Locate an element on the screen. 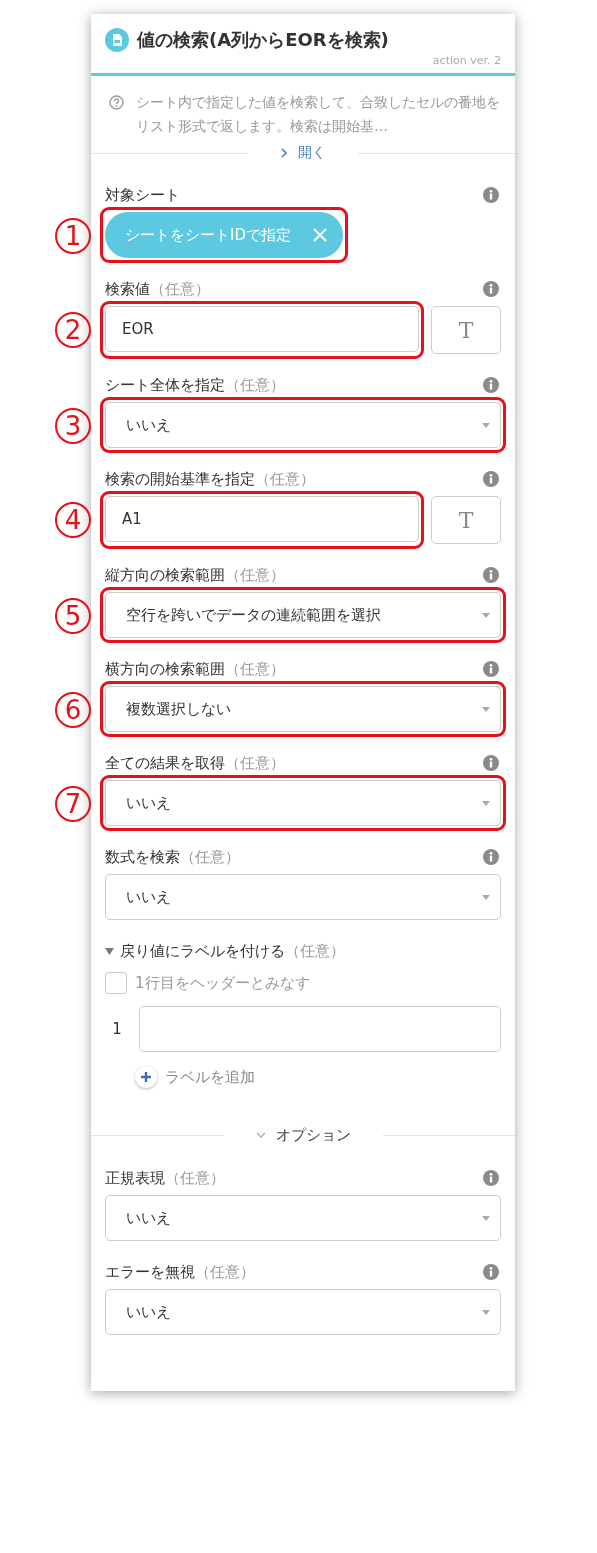 This screenshot has height=1553, width=597. plus-icon is located at coordinates (146, 1077).